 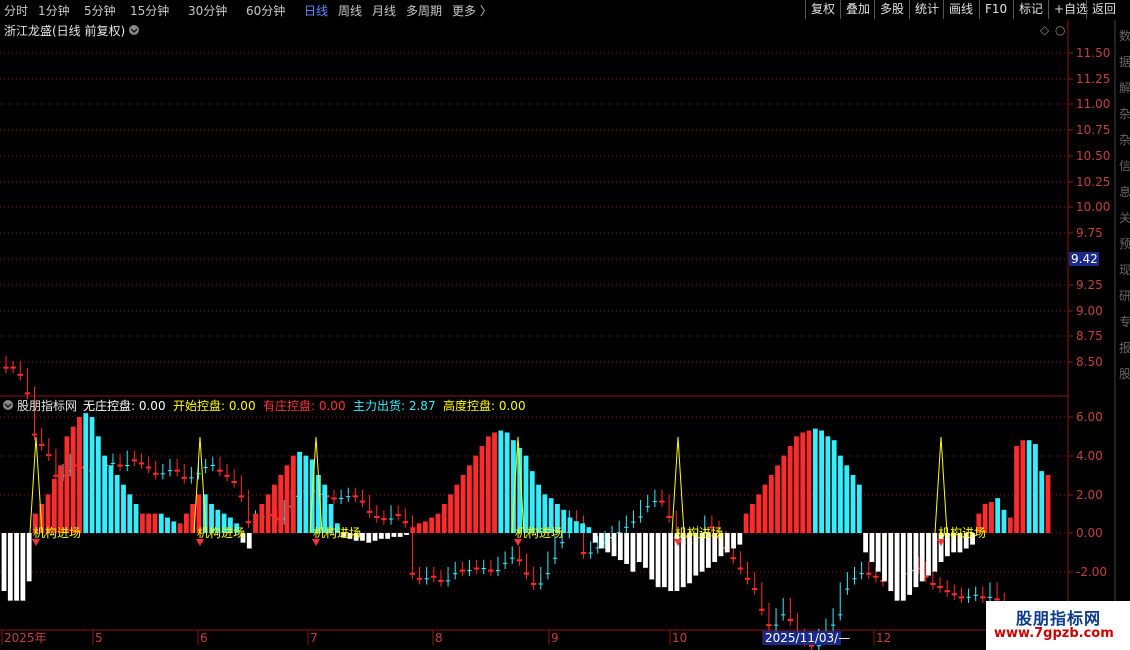 I want to click on watermark-line2: www.7gpzb.com, so click(x=1054, y=633).